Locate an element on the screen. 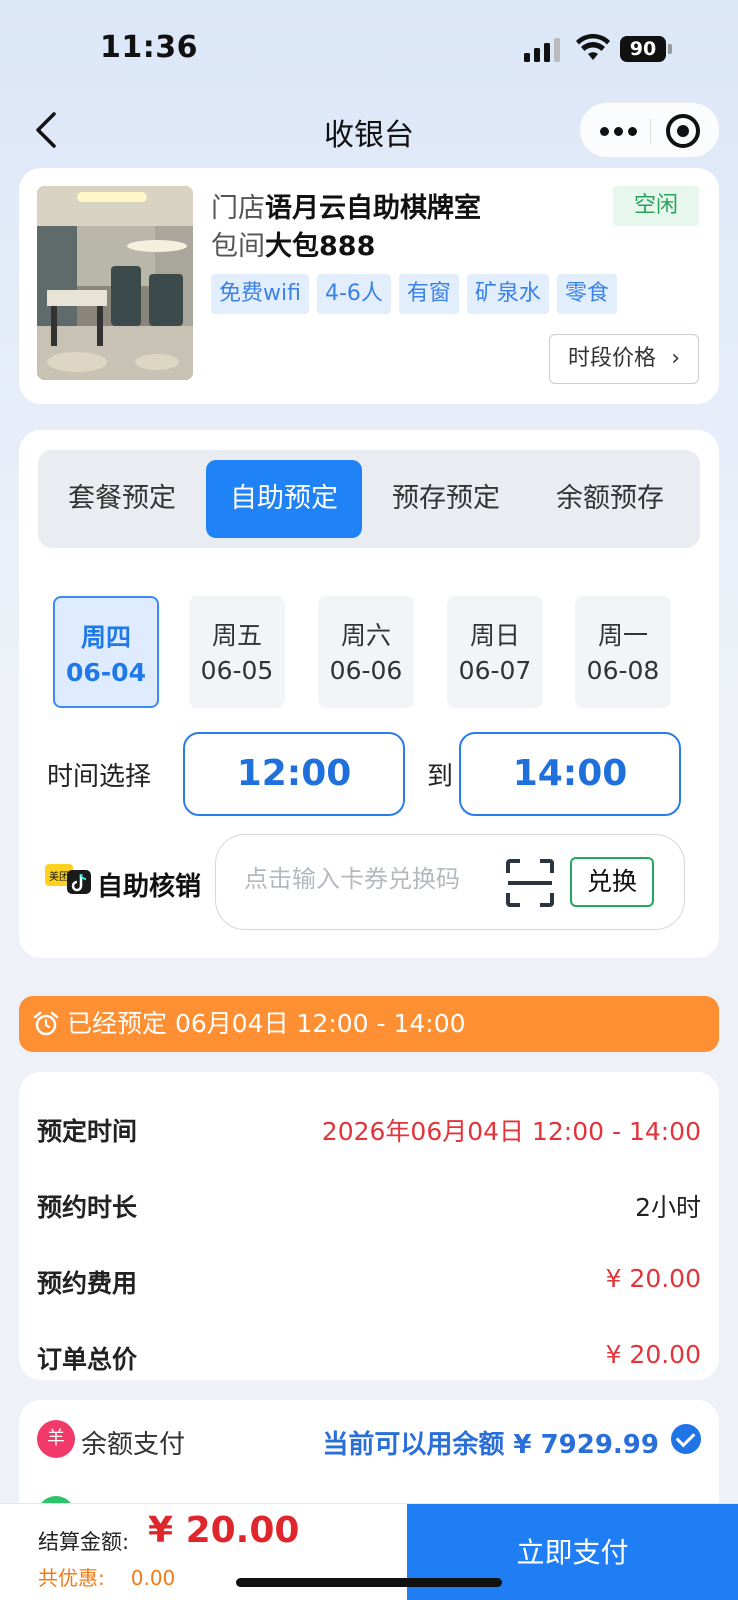  summary-label: 预定时间 is located at coordinates (87, 1131).